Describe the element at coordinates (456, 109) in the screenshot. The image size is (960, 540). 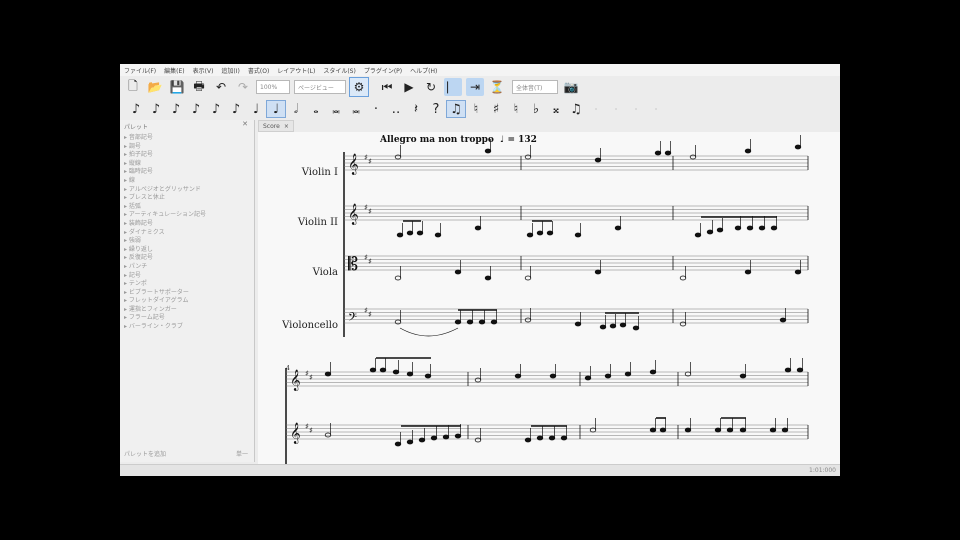
I see `tie-selected-icon: ♫` at that location.